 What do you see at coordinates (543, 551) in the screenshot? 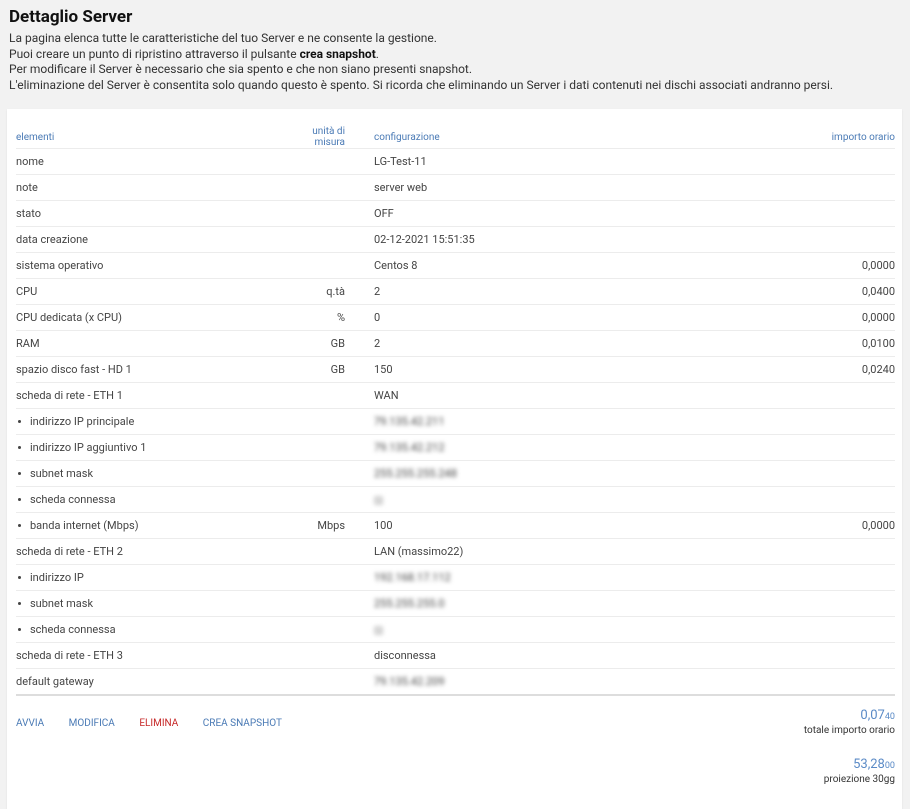
I see `row-config: LAN (massimo22)` at bounding box center [543, 551].